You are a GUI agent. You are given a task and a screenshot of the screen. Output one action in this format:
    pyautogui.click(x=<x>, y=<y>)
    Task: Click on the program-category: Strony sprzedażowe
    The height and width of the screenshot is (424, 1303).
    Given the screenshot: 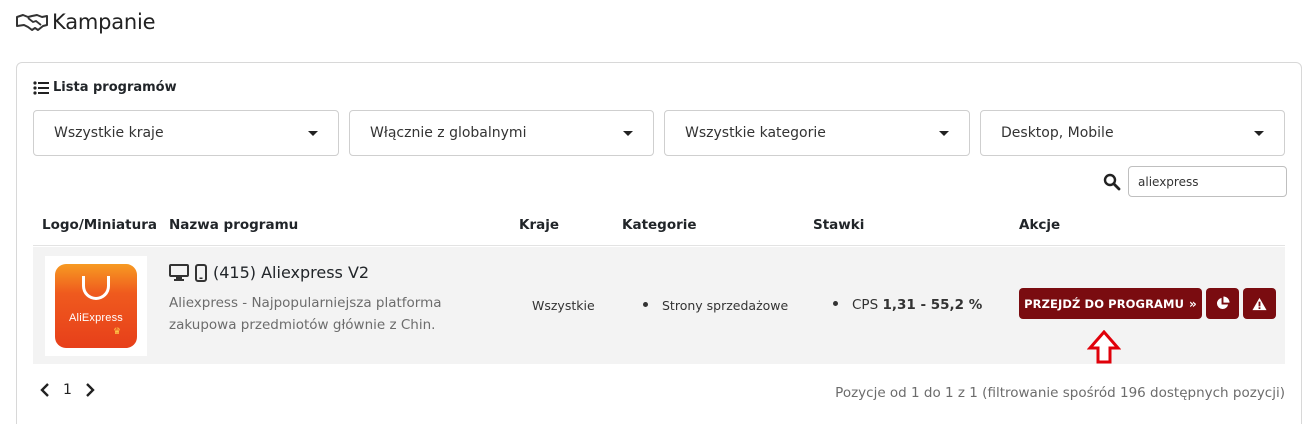 What is the action you would take?
    pyautogui.click(x=715, y=305)
    